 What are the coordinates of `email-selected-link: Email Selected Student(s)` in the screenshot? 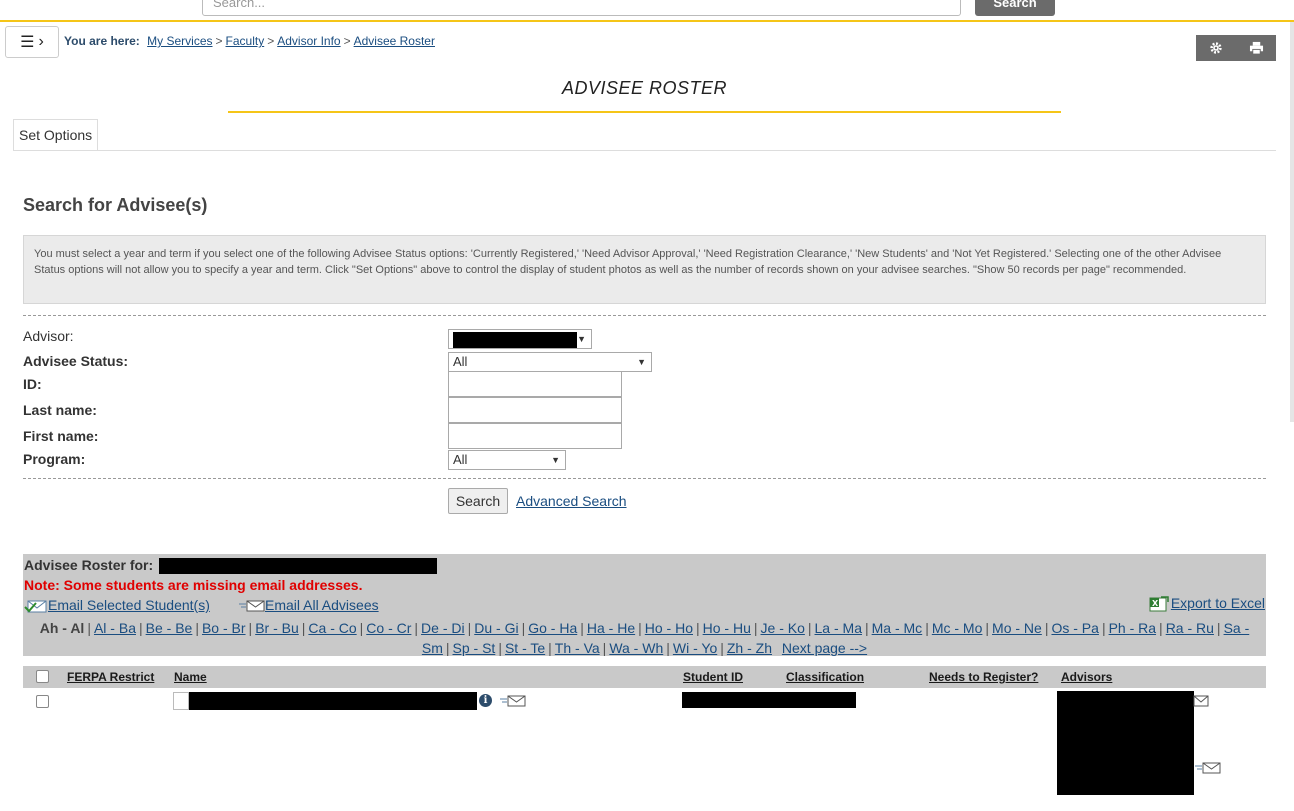 It's located at (117, 605).